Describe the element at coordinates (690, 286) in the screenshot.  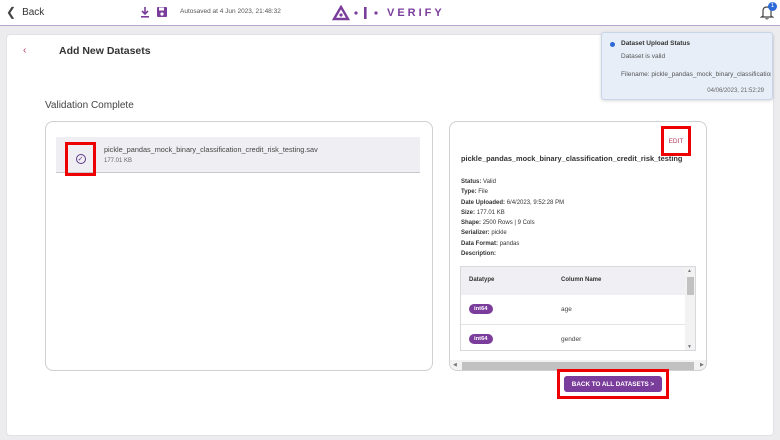
I see `scroll-thumb` at that location.